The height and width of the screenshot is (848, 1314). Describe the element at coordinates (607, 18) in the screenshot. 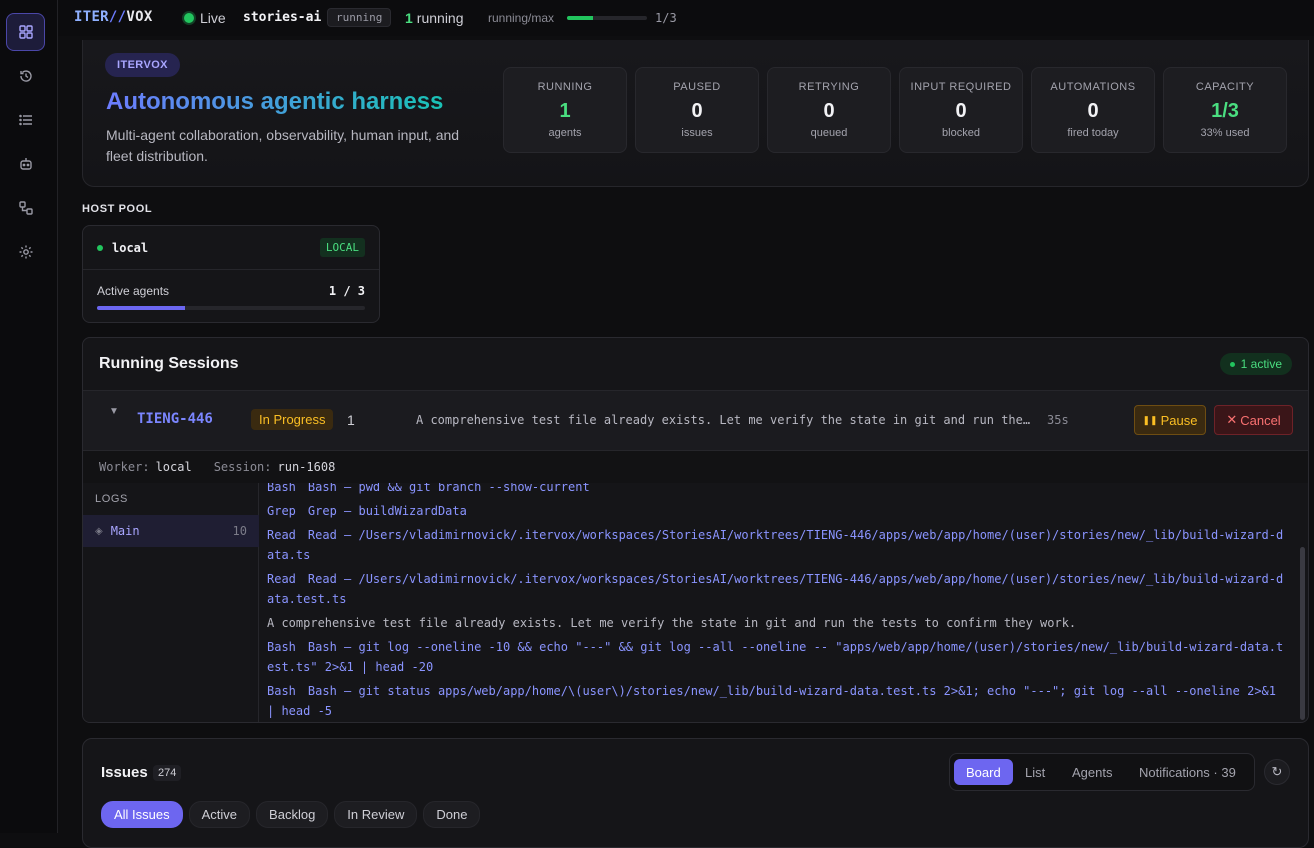

I see `running-max-bar` at that location.